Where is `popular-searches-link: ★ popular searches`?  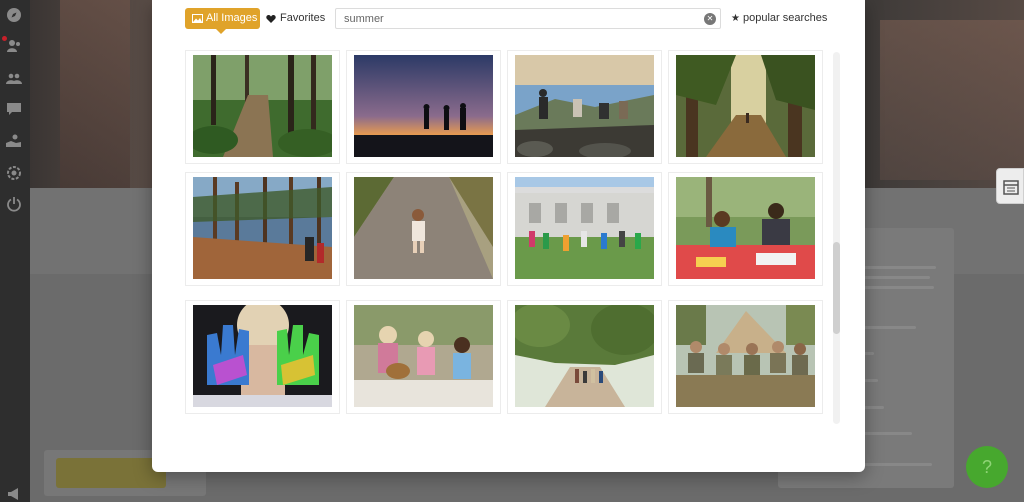
popular-searches-link: ★ popular searches is located at coordinates (779, 18).